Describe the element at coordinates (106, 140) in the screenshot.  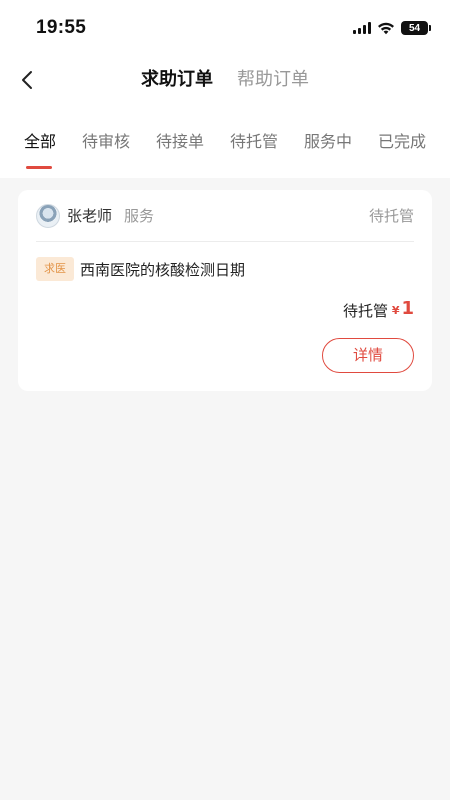
I see `filter-tab-pending-review: 待审核` at that location.